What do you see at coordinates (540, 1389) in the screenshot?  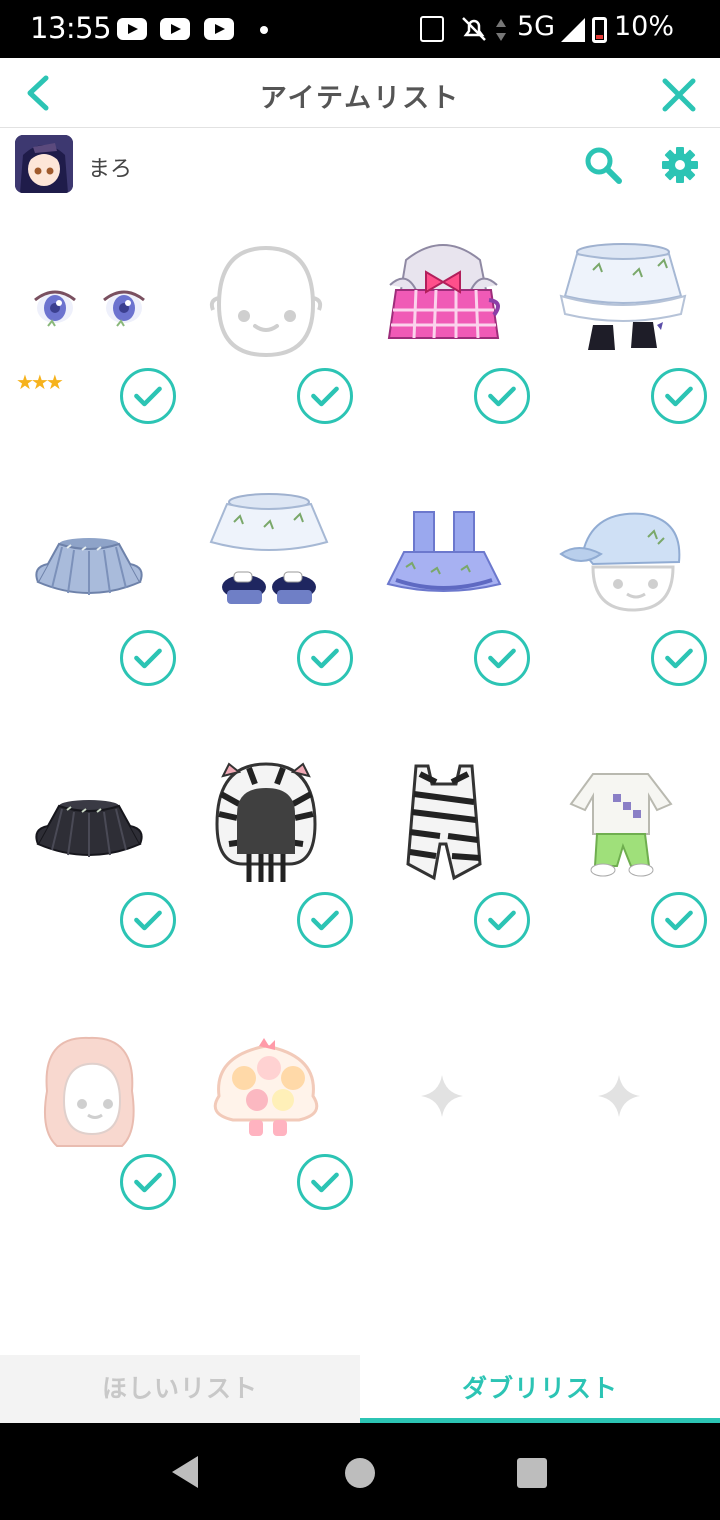 I see `tab-dup-list: ダブリリスト` at bounding box center [540, 1389].